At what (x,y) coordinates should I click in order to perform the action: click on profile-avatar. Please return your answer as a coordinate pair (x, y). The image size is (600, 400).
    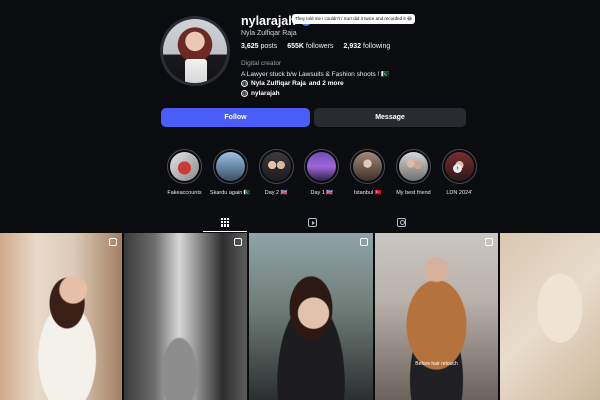
    Looking at the image, I should click on (195, 51).